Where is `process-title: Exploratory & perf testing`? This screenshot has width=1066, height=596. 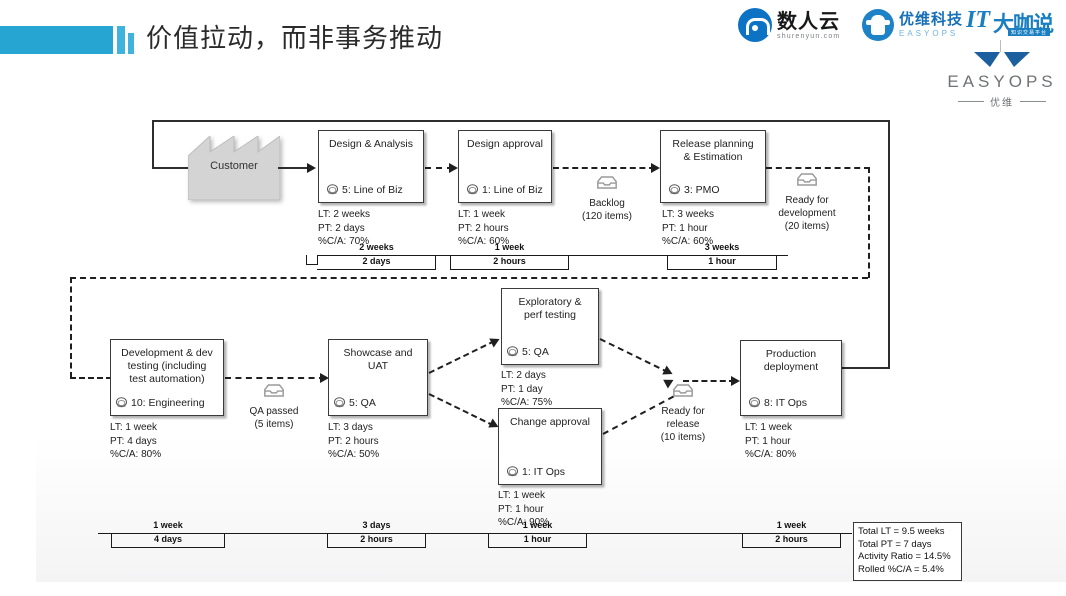 process-title: Exploratory & perf testing is located at coordinates (550, 309).